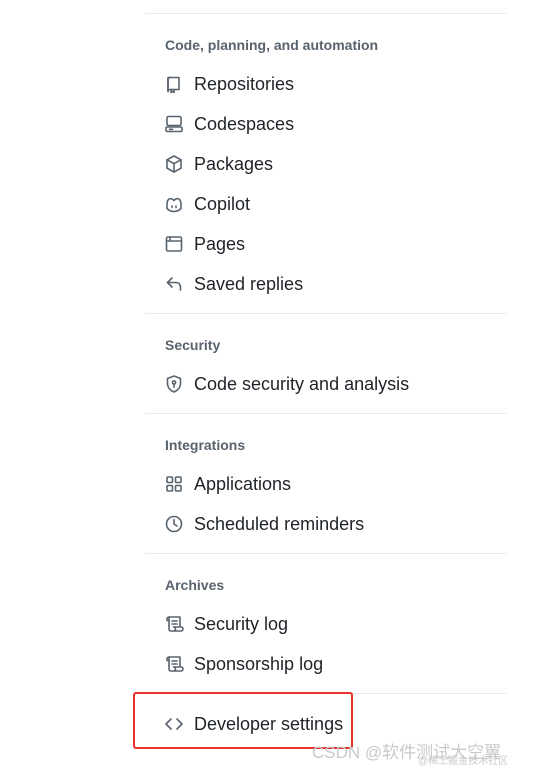  I want to click on sidebar-item-security-log: Security log, so click(325, 624).